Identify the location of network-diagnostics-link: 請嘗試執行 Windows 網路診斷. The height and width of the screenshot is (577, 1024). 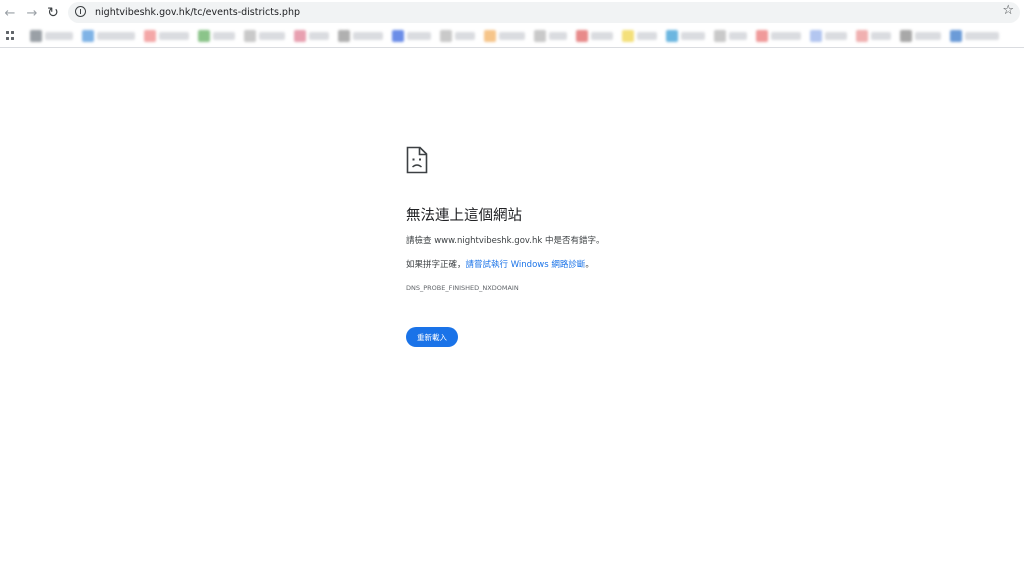
(526, 265).